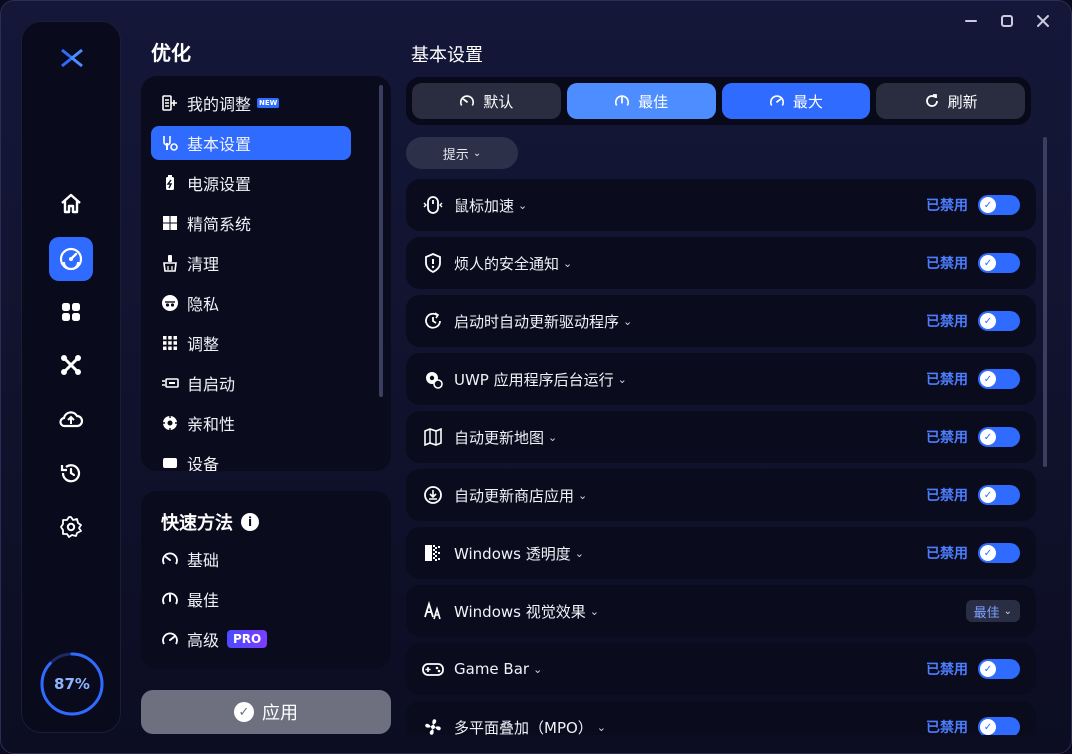  I want to click on download-circle-icon, so click(433, 495).